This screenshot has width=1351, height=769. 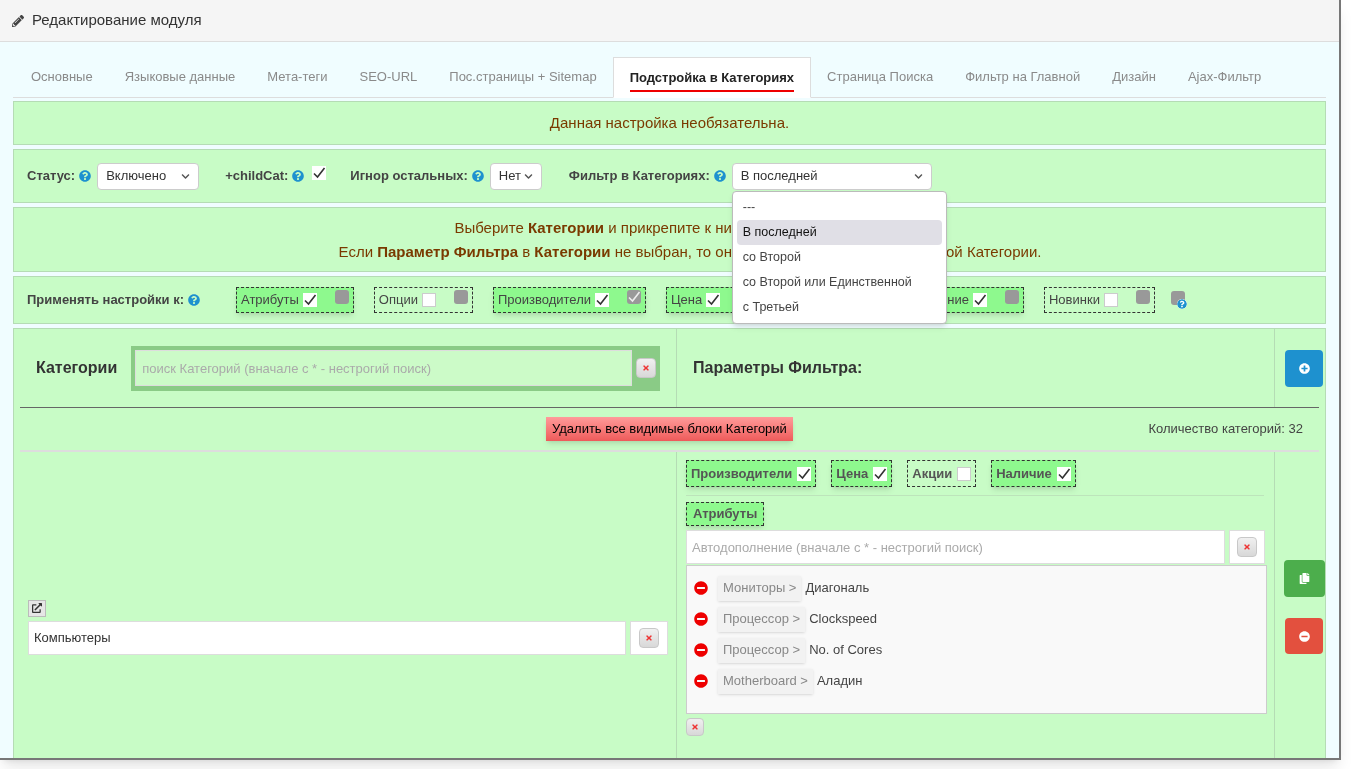 What do you see at coordinates (1099, 300) in the screenshot?
I see `setting-chip: Новинки` at bounding box center [1099, 300].